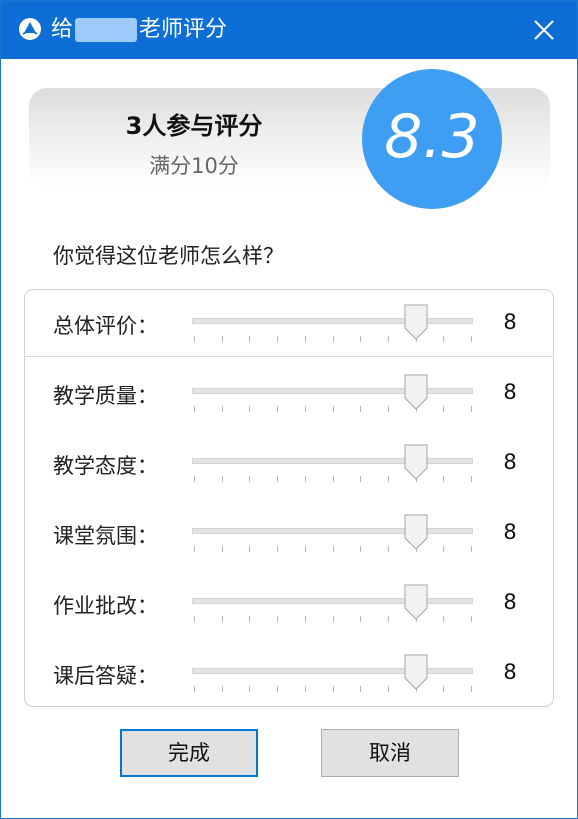 This screenshot has height=819, width=578. I want to click on window-title: 给 老师评分, so click(139, 30).